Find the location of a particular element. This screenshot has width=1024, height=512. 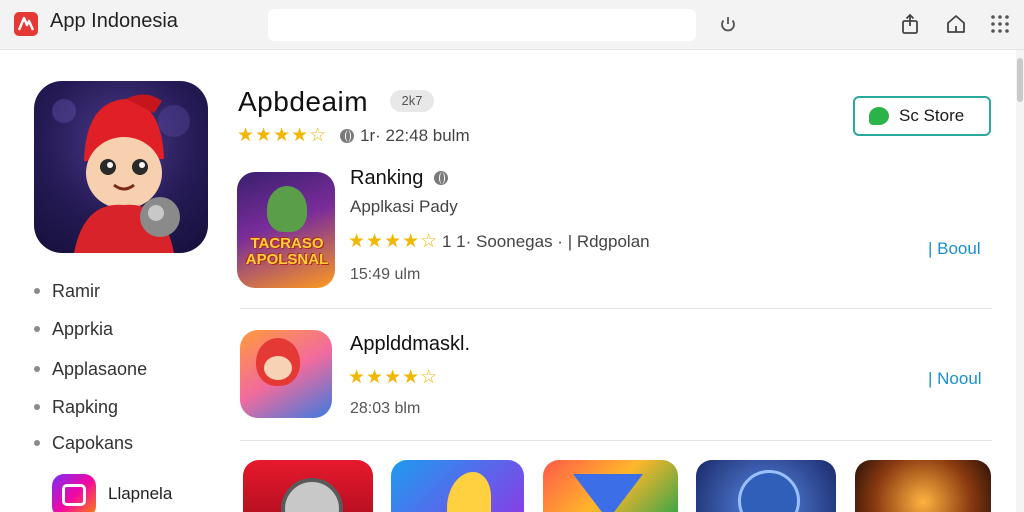

list-item-title: Applddmaskl. is located at coordinates (410, 344).